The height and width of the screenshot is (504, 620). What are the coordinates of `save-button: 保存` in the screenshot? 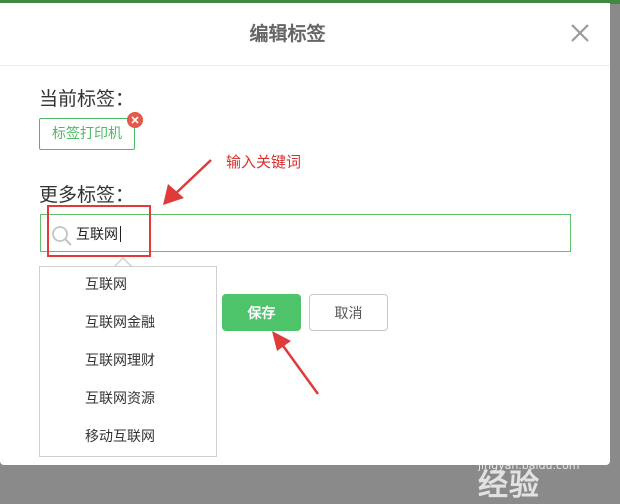 It's located at (261, 312).